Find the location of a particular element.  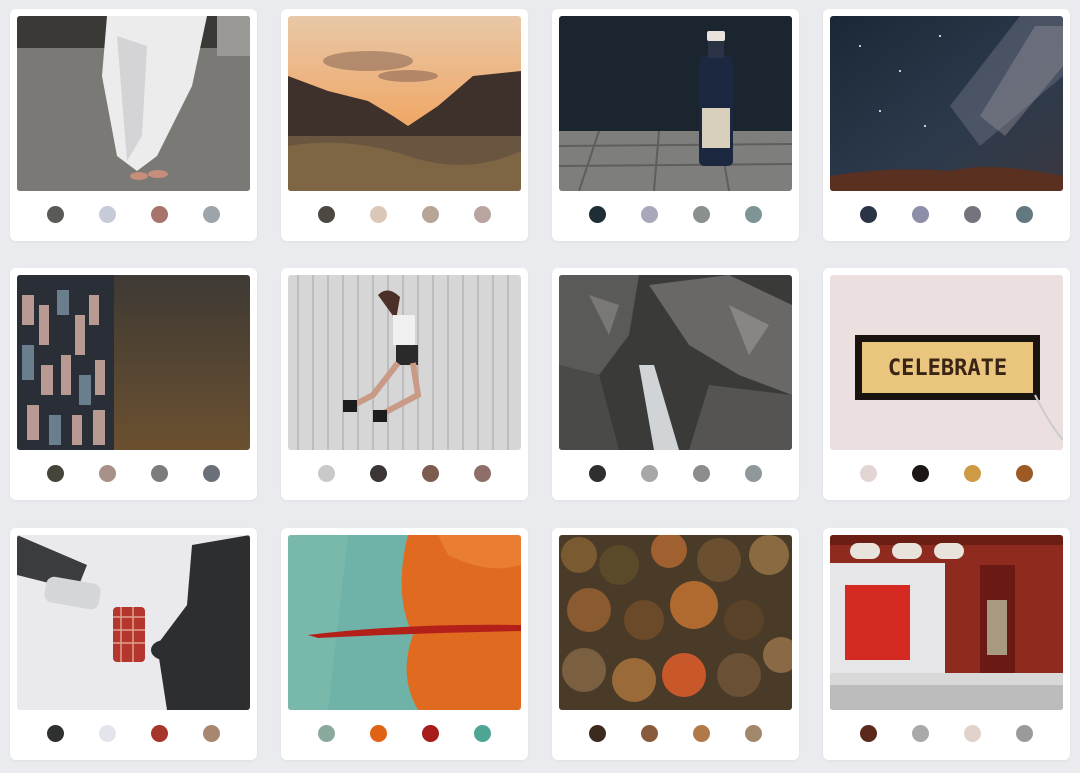

photo-red-storefront is located at coordinates (946, 622).